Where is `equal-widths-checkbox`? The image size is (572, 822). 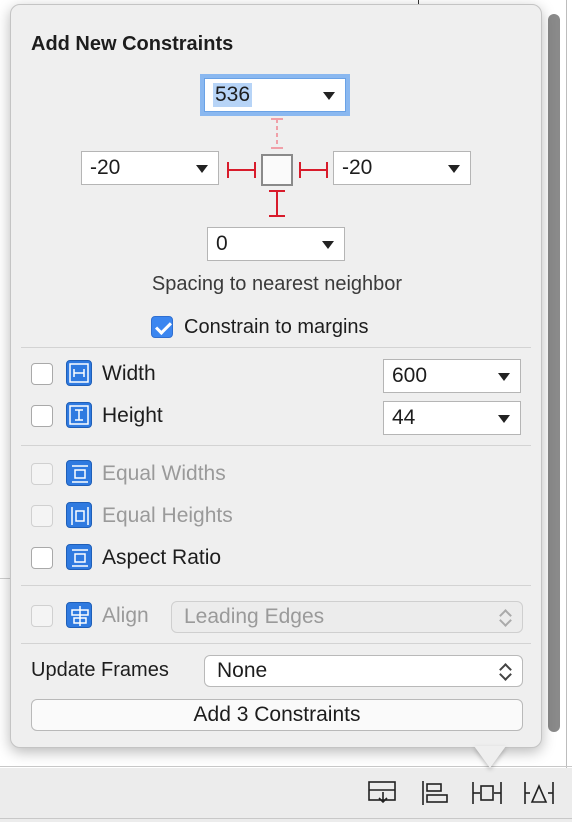 equal-widths-checkbox is located at coordinates (42, 474).